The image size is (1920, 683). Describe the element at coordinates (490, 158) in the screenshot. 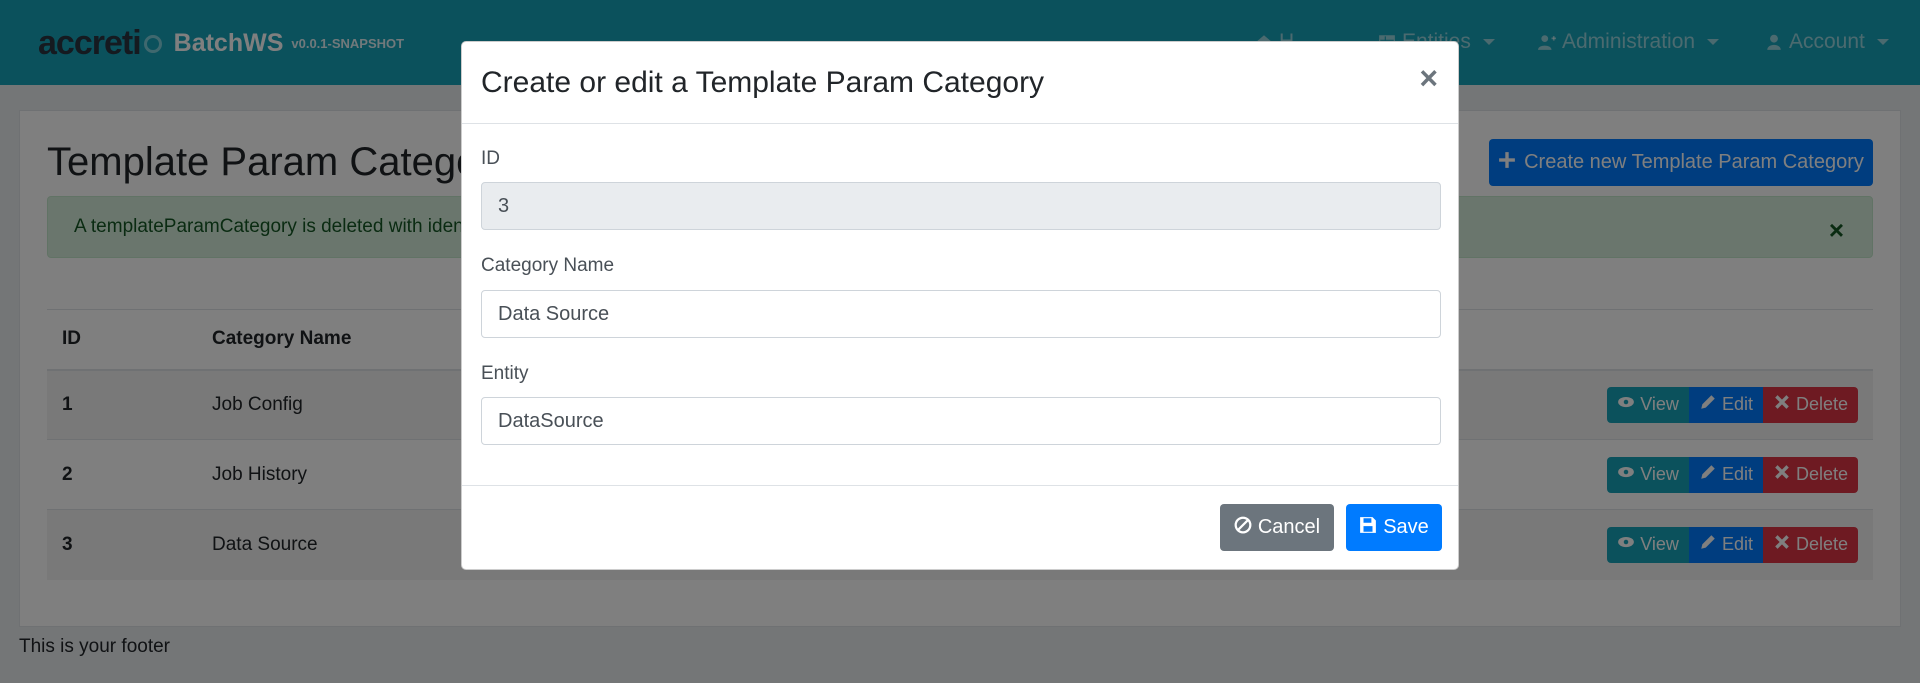

I see `id-label: ID` at that location.